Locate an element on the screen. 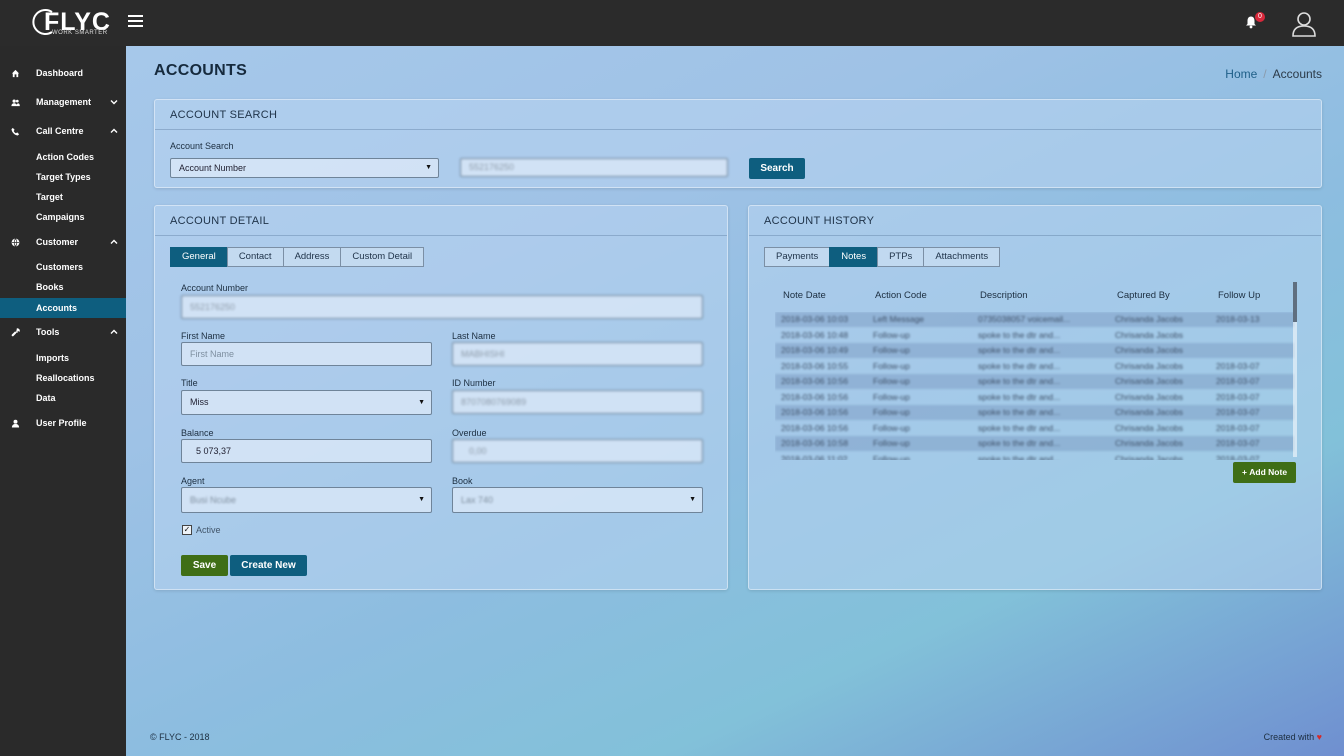 Image resolution: width=1344 pixels, height=756 pixels. user-avatar-icon is located at coordinates (1304, 23).